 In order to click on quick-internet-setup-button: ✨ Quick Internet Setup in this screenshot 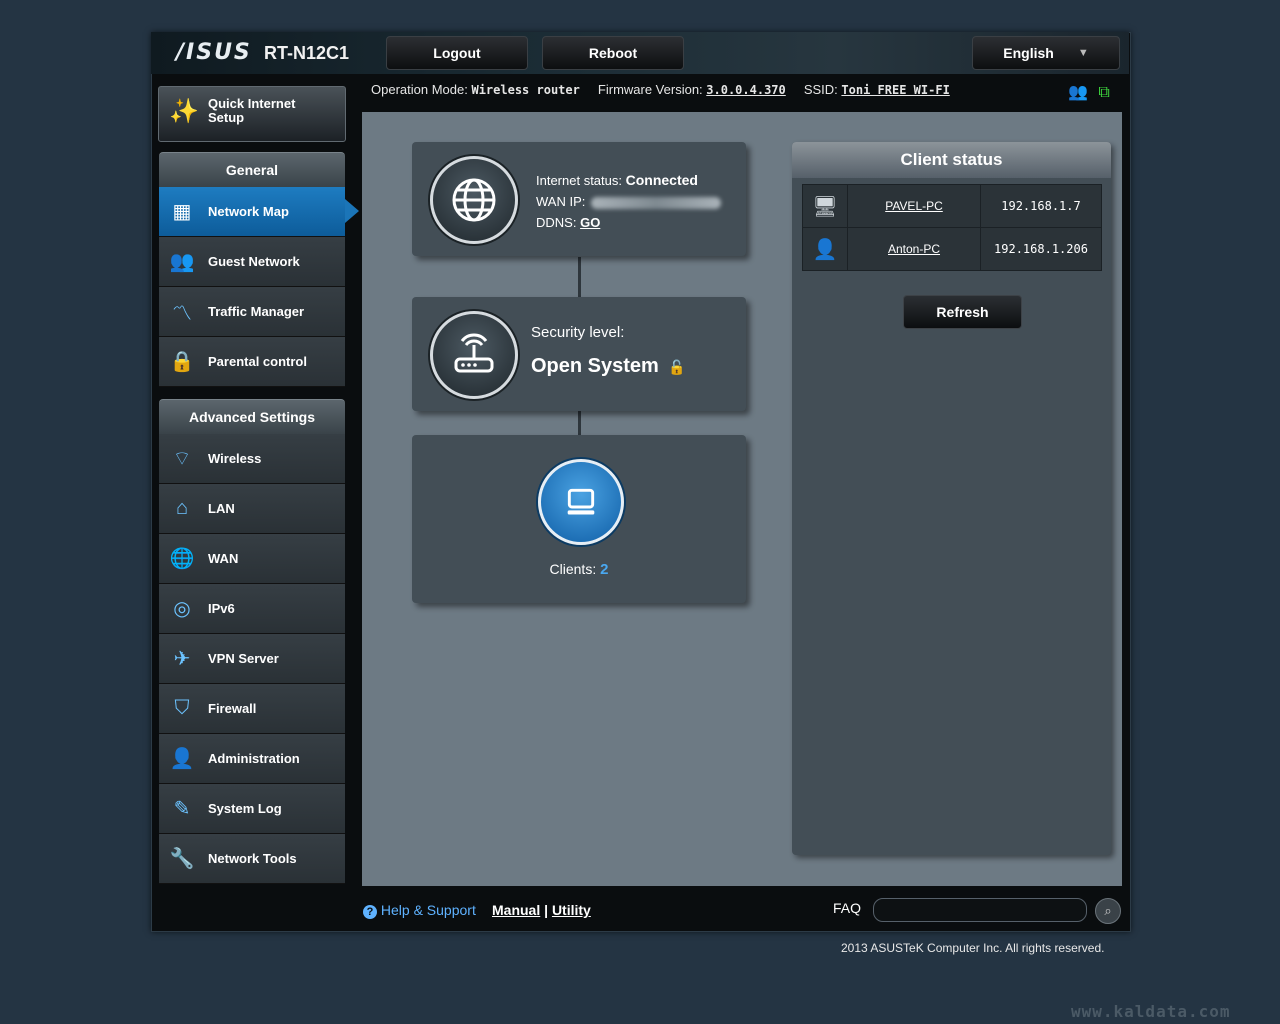, I will do `click(252, 114)`.